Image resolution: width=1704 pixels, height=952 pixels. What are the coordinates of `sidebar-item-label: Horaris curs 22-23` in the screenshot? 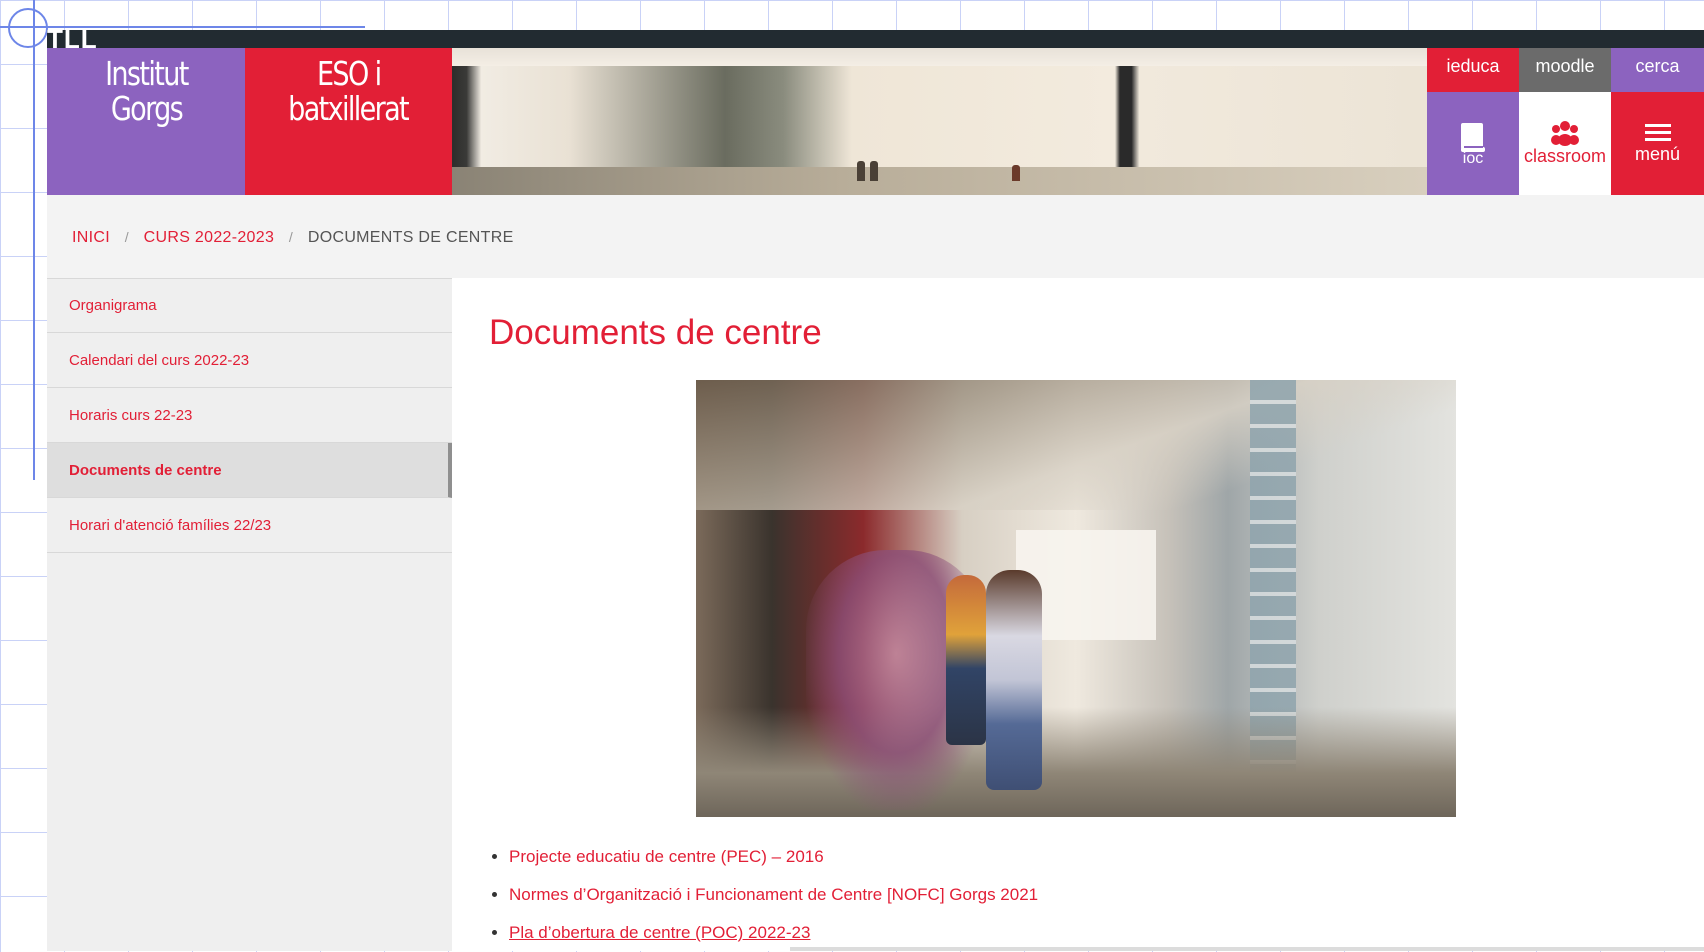 It's located at (131, 415).